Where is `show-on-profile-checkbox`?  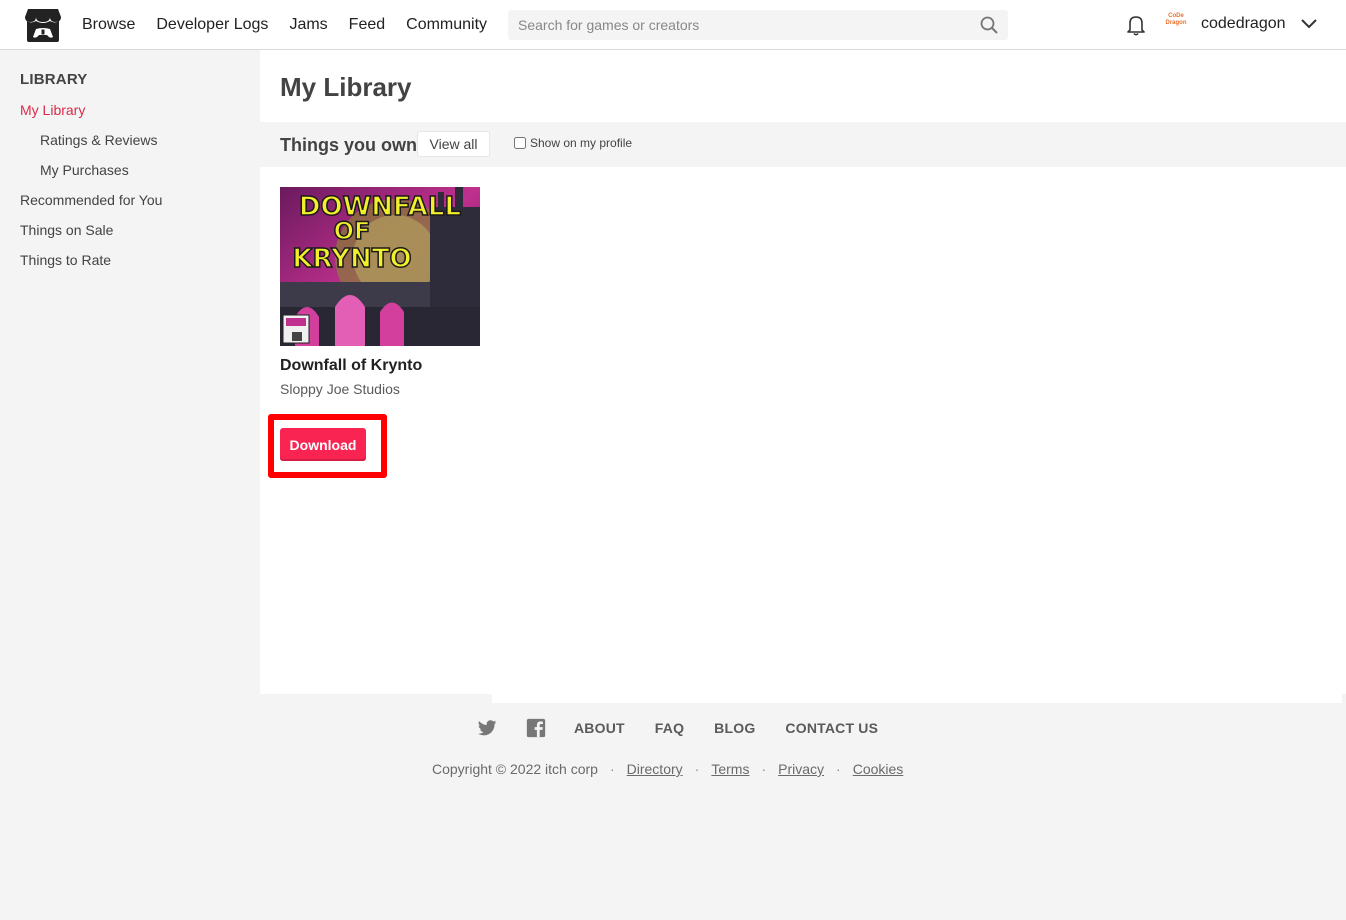 show-on-profile-checkbox is located at coordinates (520, 143).